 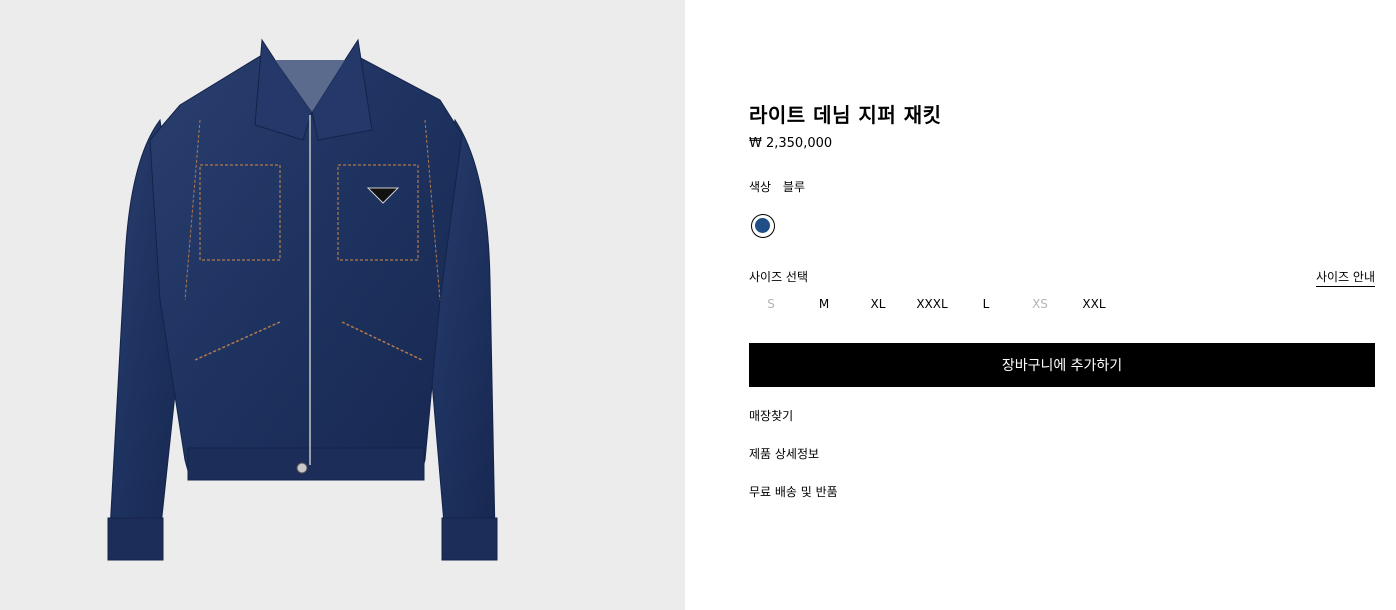 I want to click on size-header: 사이즈 선택 사이즈 안내, so click(x=1062, y=278).